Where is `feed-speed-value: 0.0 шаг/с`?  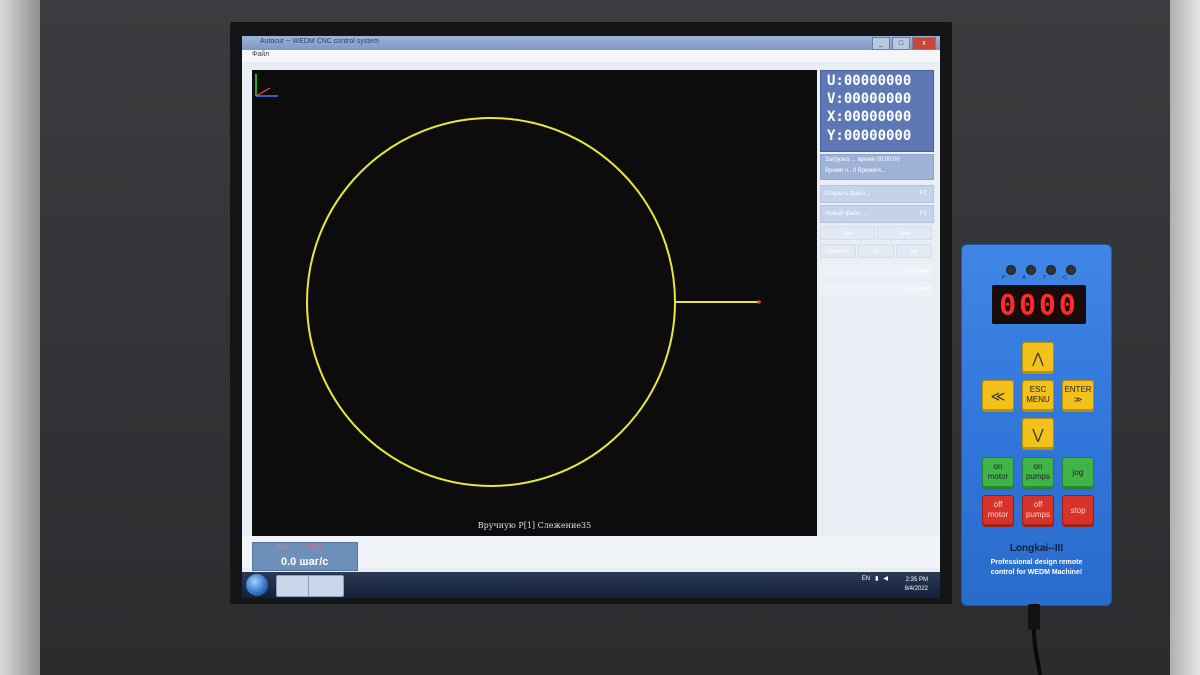
feed-speed-value: 0.0 шаг/с is located at coordinates (305, 562).